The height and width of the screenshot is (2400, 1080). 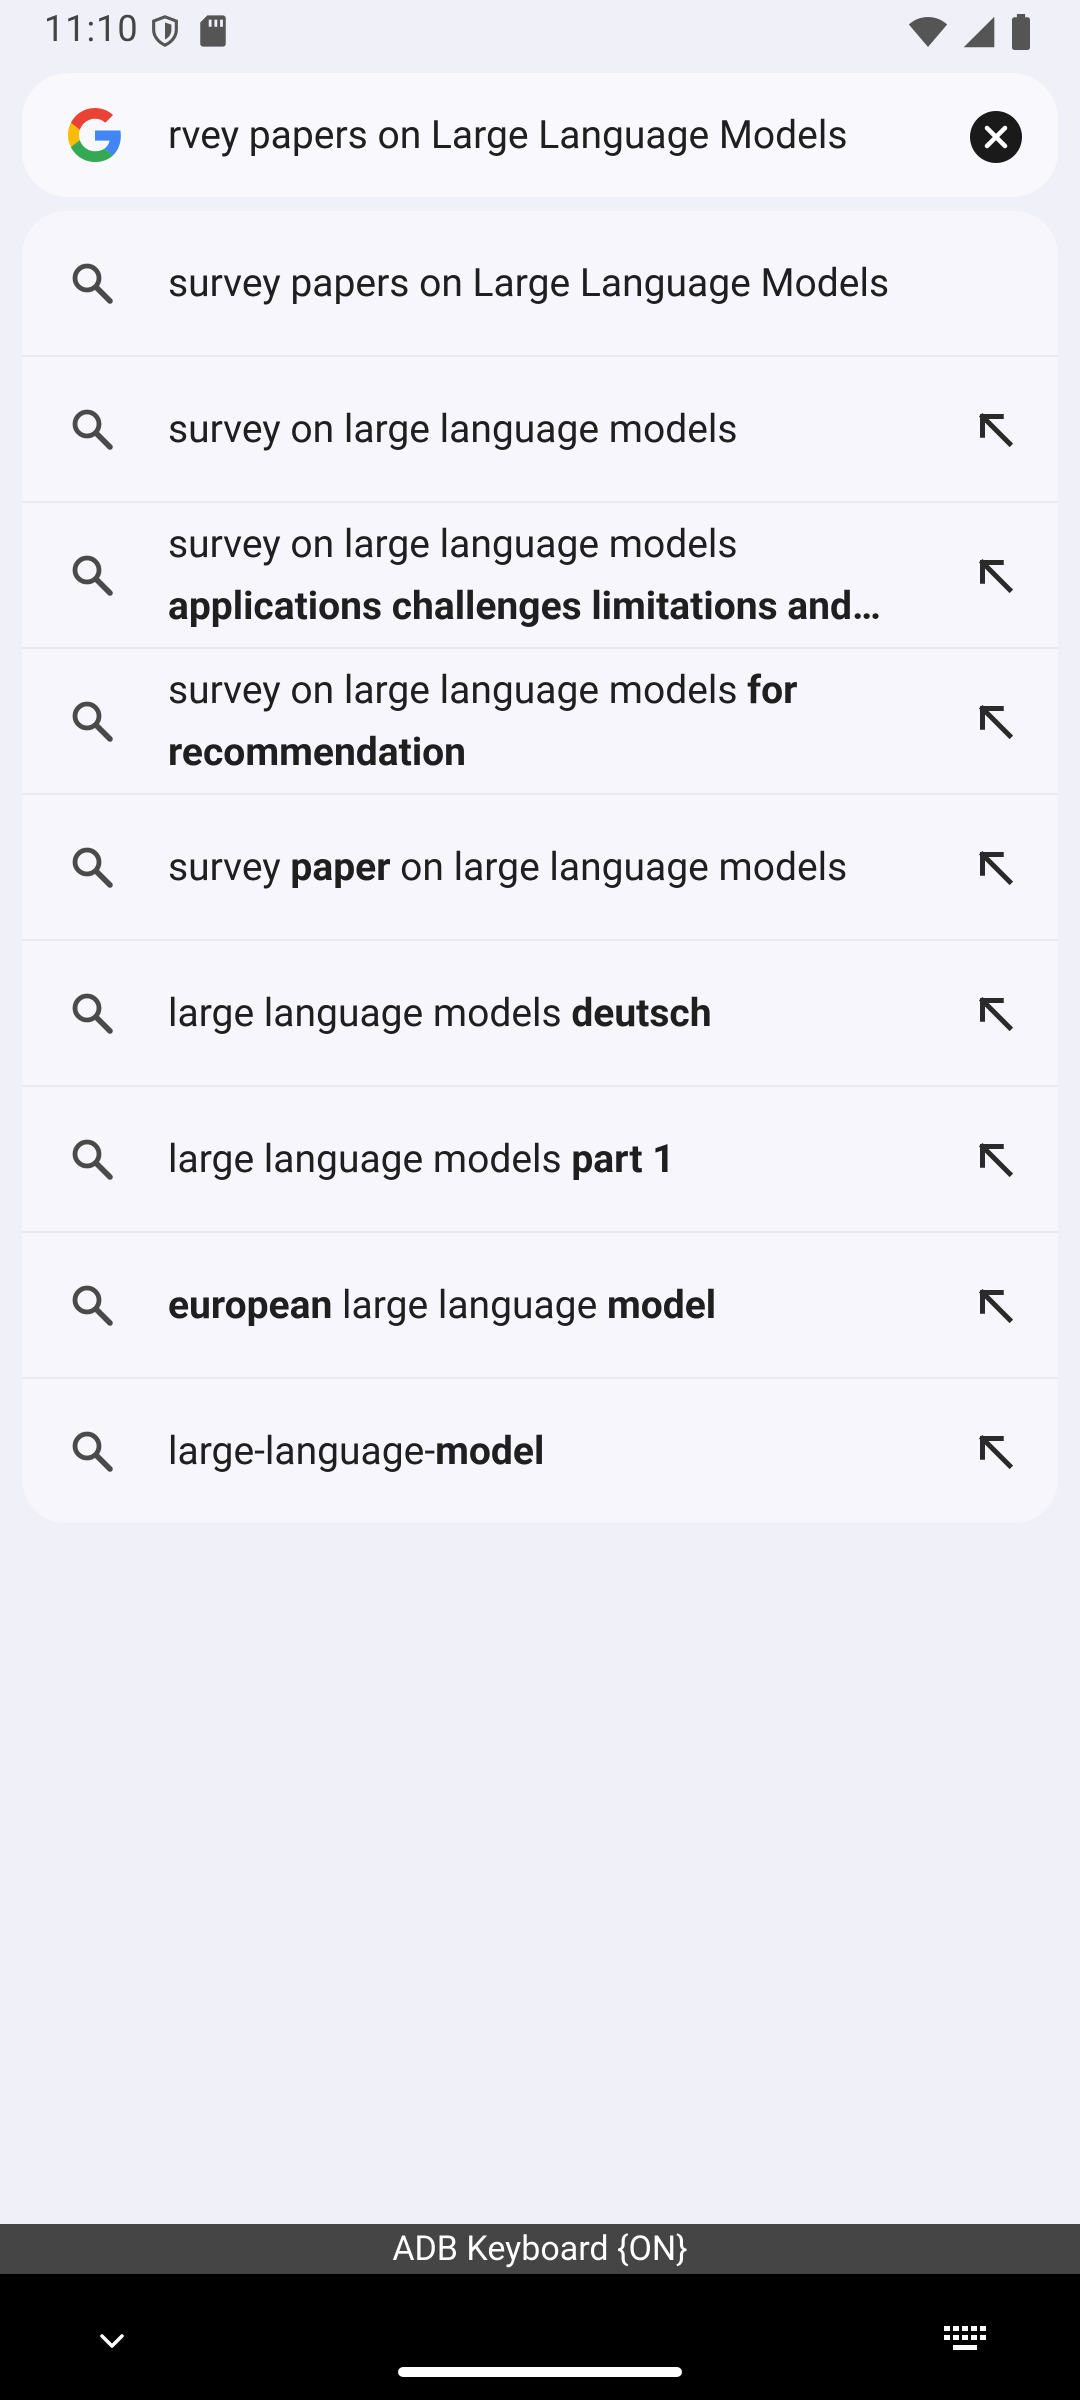 I want to click on navigation-bar, so click(x=540, y=2337).